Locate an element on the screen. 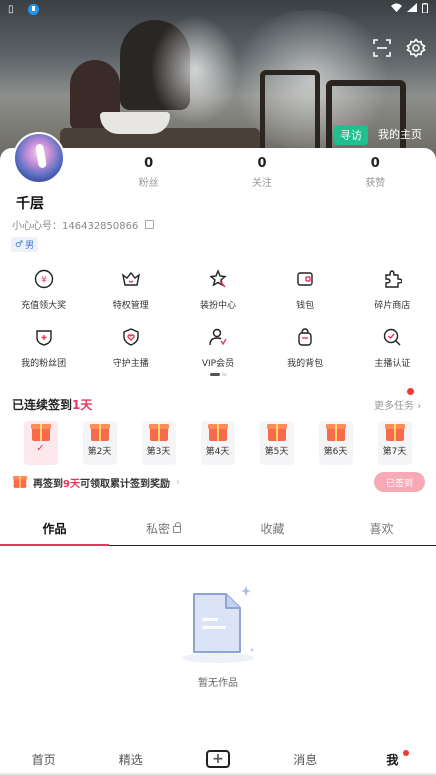  checkin-day-2: 第2天 is located at coordinates (99, 443).